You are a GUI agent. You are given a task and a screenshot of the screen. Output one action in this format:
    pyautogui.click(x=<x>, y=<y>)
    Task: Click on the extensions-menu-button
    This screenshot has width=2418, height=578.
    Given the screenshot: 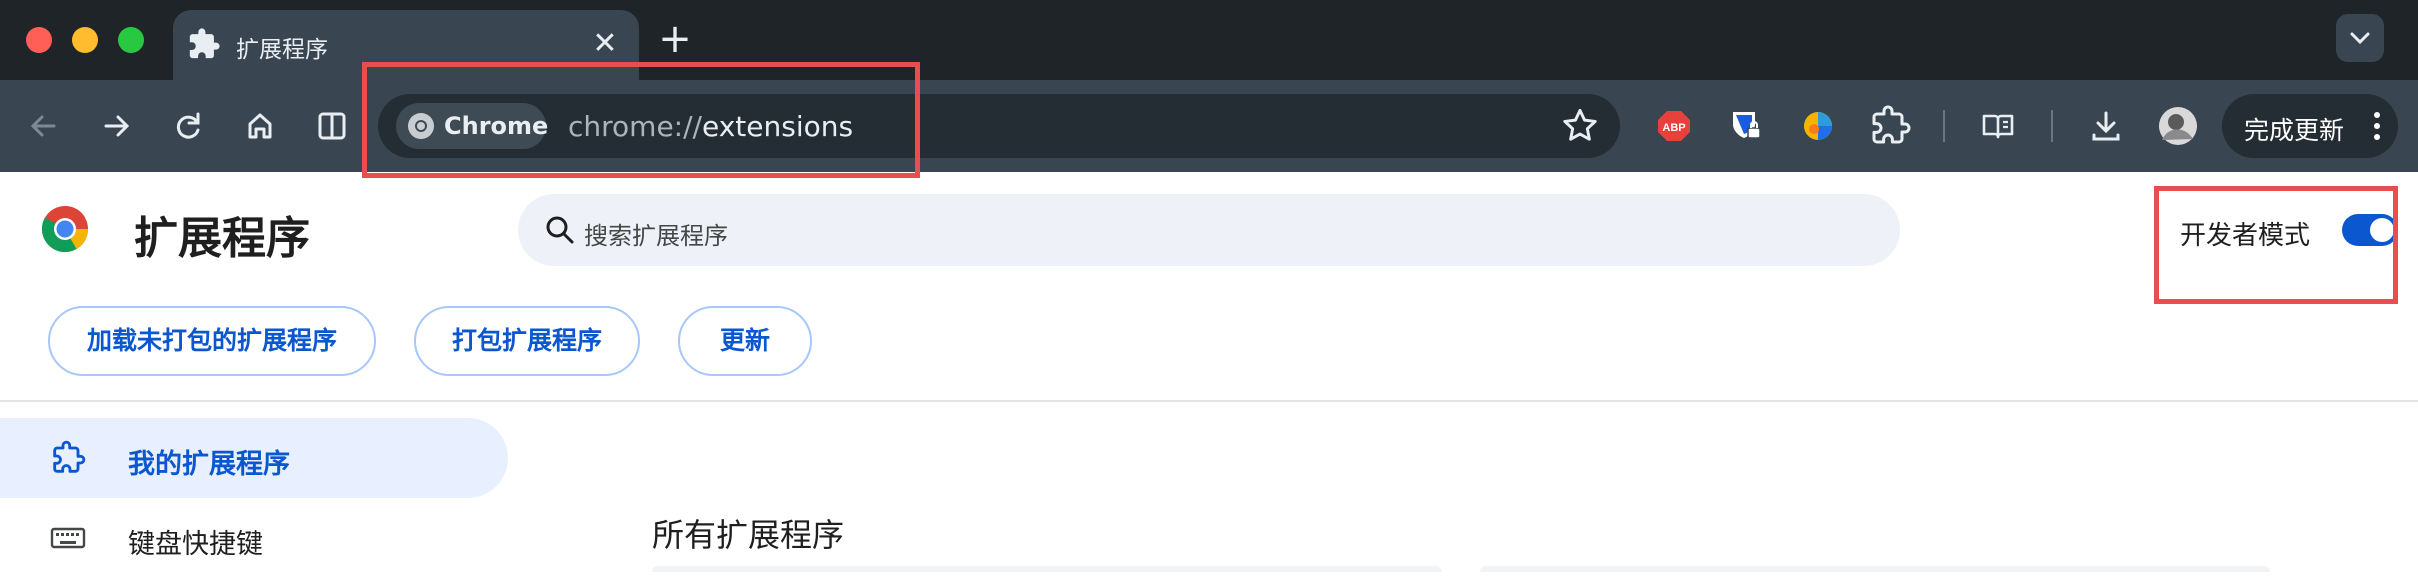 What is the action you would take?
    pyautogui.click(x=1890, y=126)
    